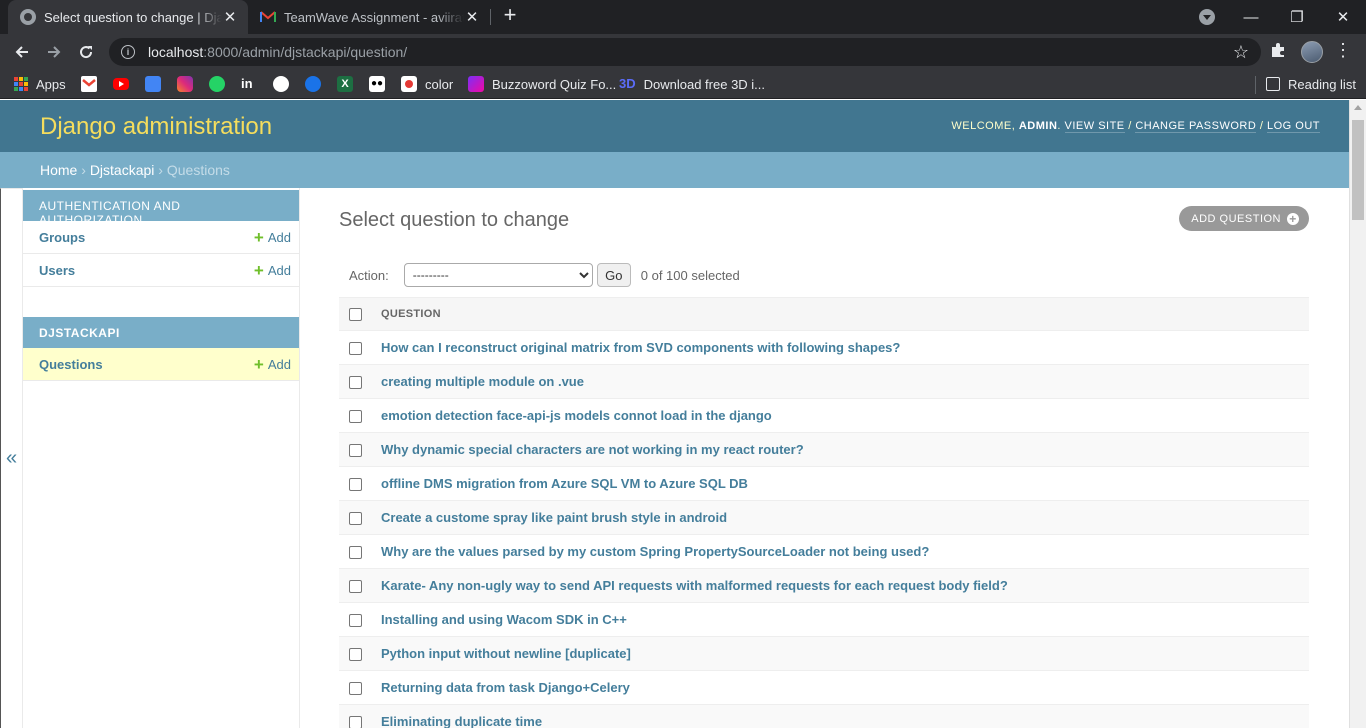 This screenshot has height=728, width=1366. What do you see at coordinates (1297, 17) in the screenshot?
I see `restore-button: ❐` at bounding box center [1297, 17].